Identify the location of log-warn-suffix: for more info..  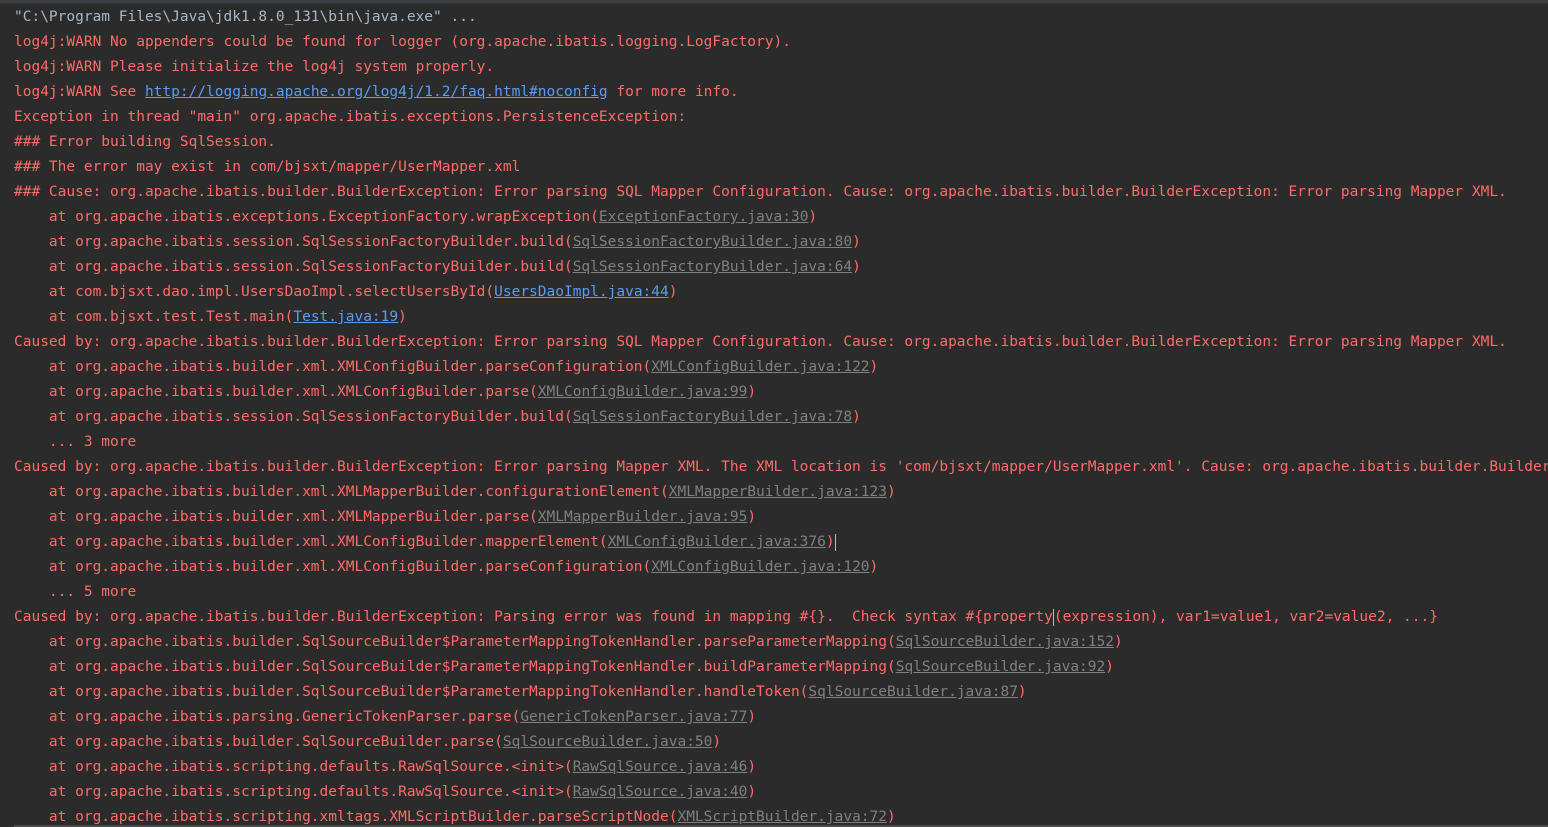
(673, 92).